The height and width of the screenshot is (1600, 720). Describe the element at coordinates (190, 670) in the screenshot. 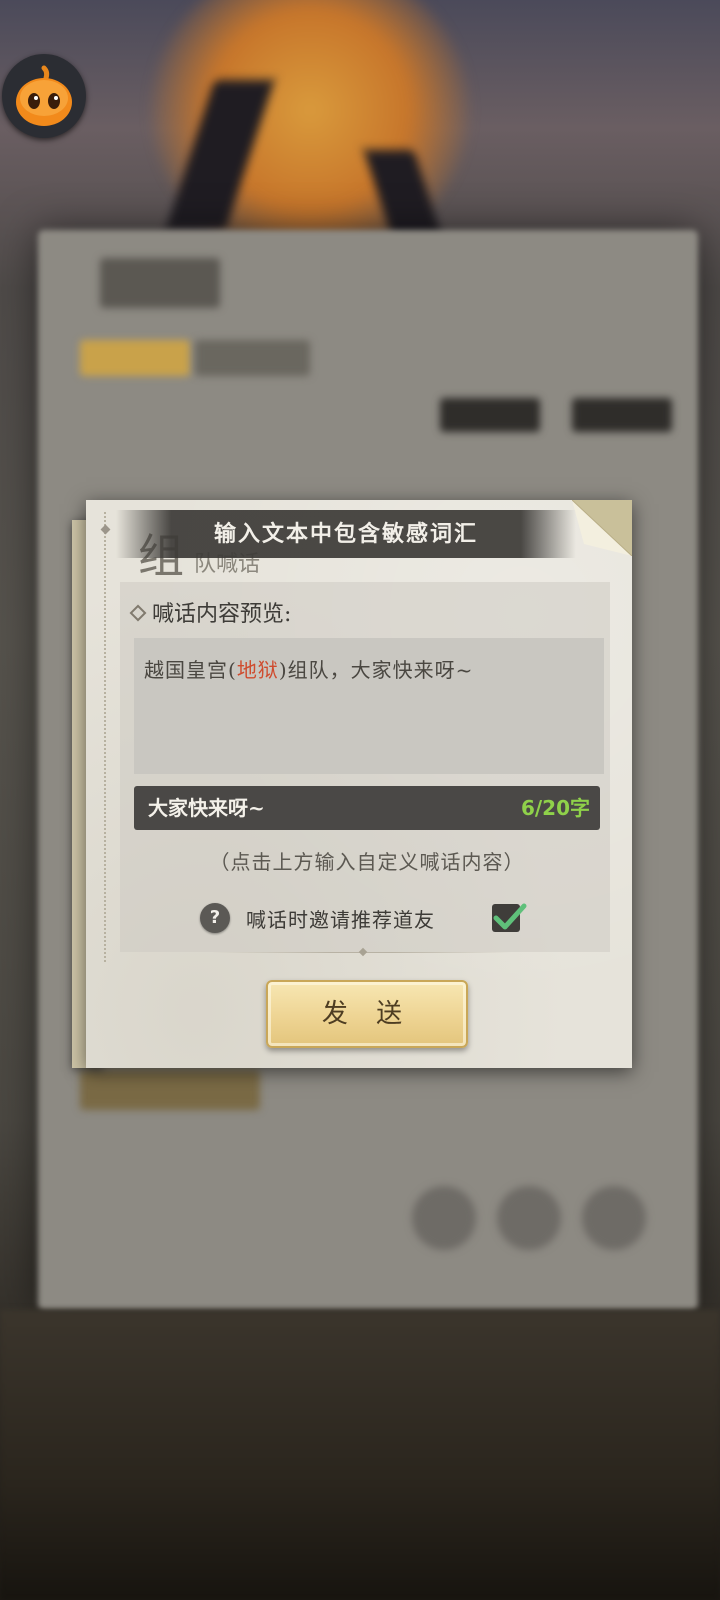

I see `preview-prefix: 越国皇宫(` at that location.